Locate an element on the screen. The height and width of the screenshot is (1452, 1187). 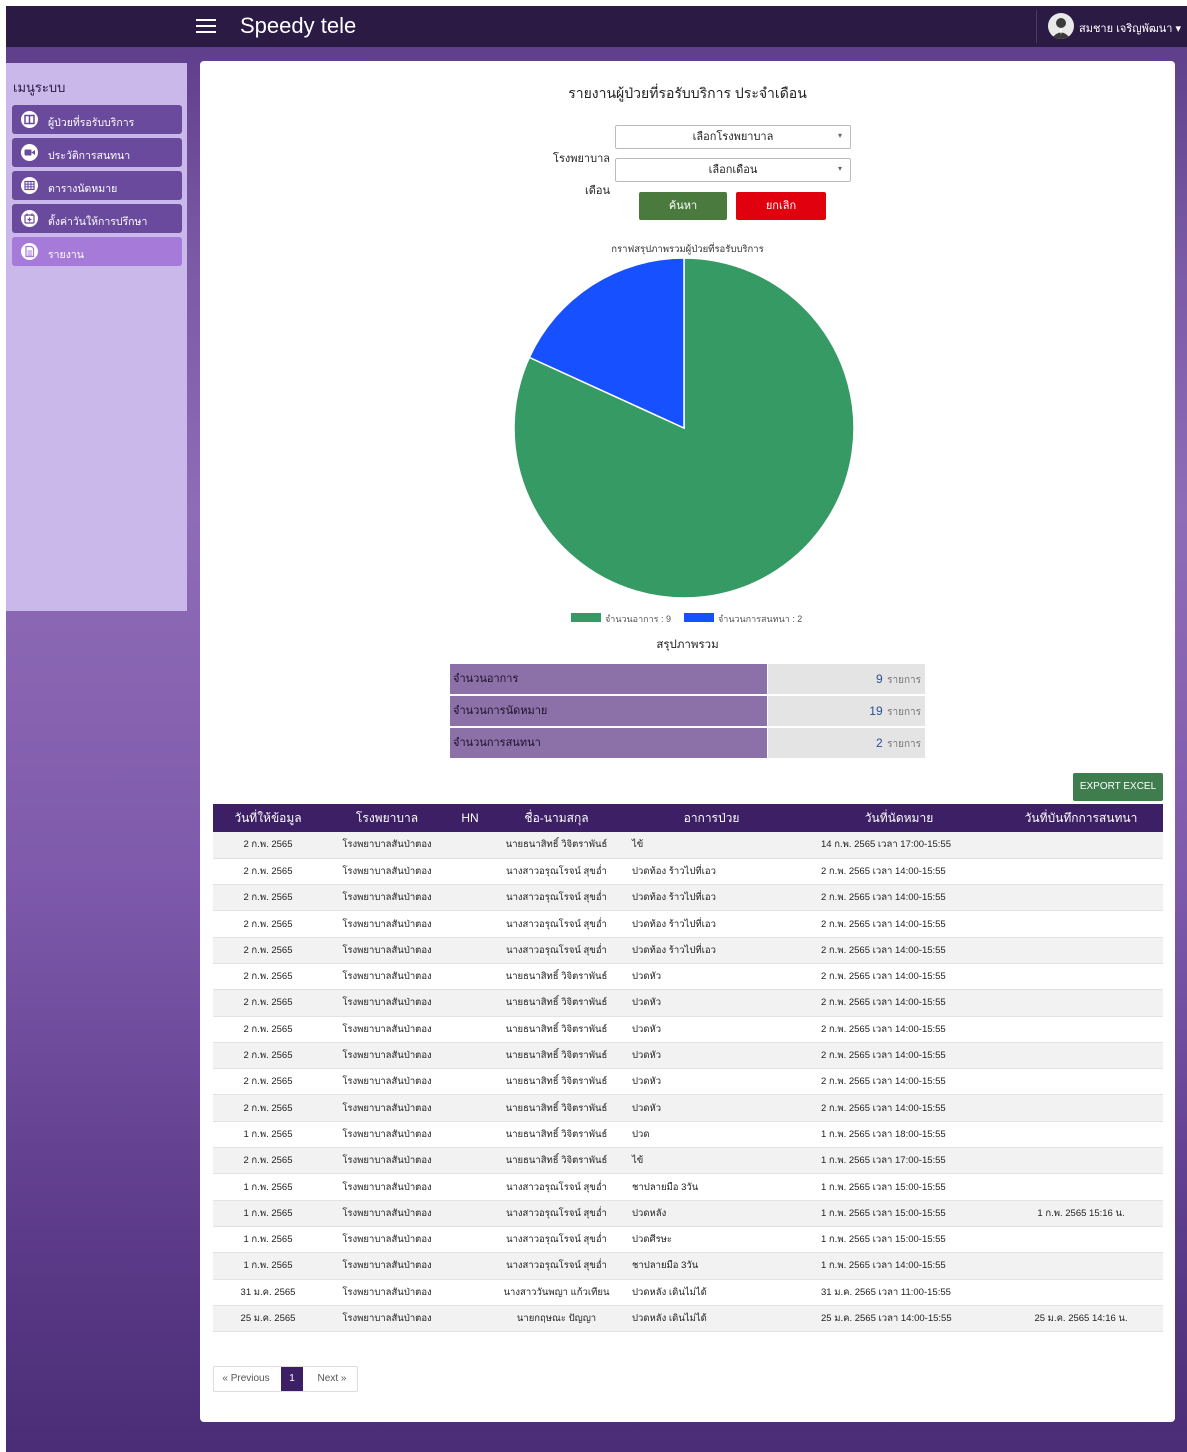
summary-title: สรุปภาพรวม is located at coordinates (687, 645).